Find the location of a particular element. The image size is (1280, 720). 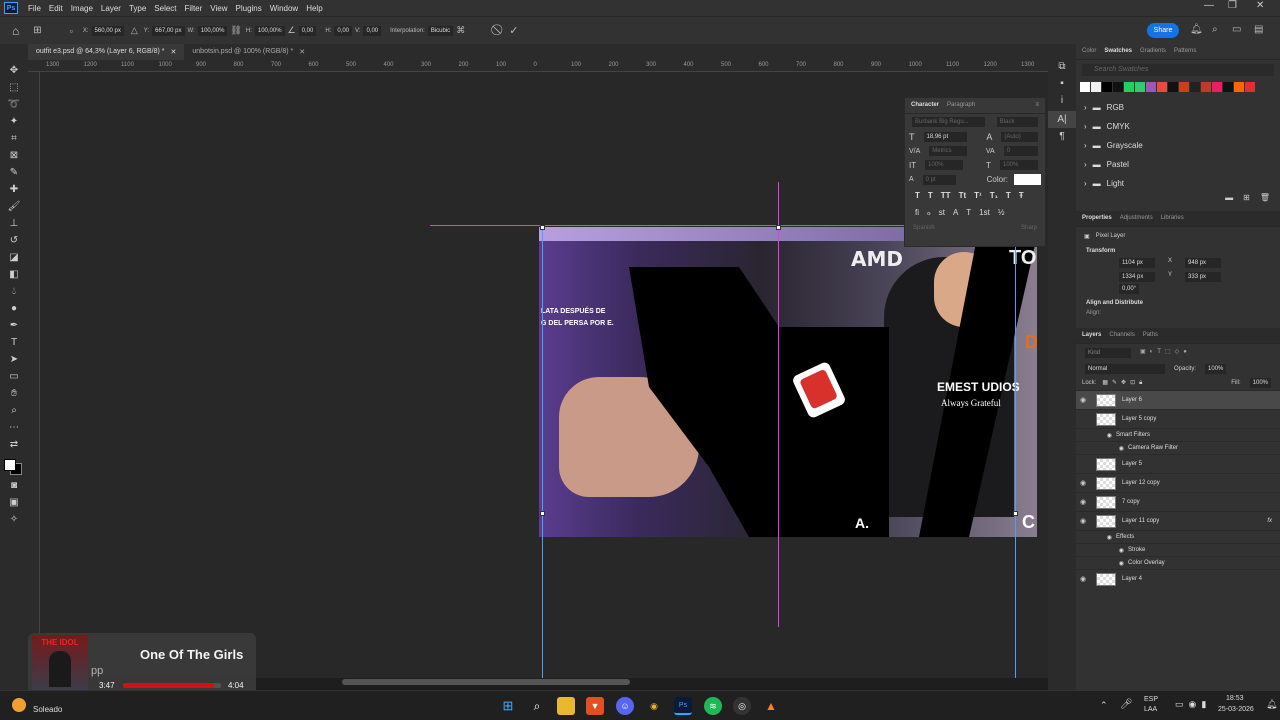

blend-mode-select: Normal is located at coordinates (1125, 369).